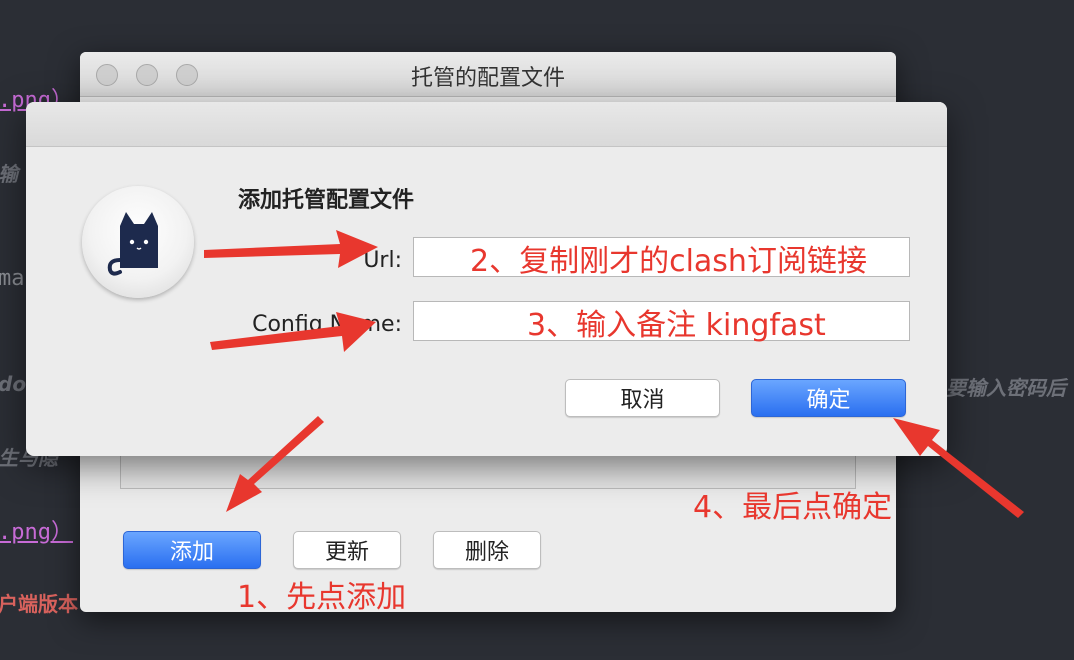 The height and width of the screenshot is (660, 1074). Describe the element at coordinates (275, 464) in the screenshot. I see `arrow-to-add-icon` at that location.